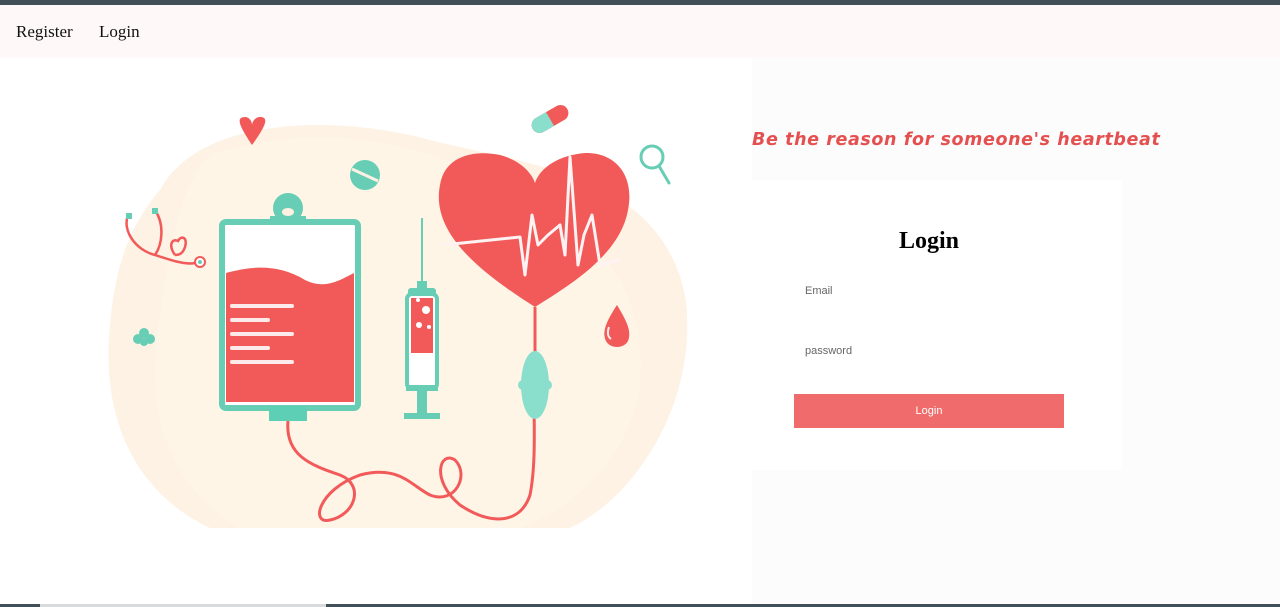 The width and height of the screenshot is (1280, 607). Describe the element at coordinates (929, 351) in the screenshot. I see `password-field` at that location.